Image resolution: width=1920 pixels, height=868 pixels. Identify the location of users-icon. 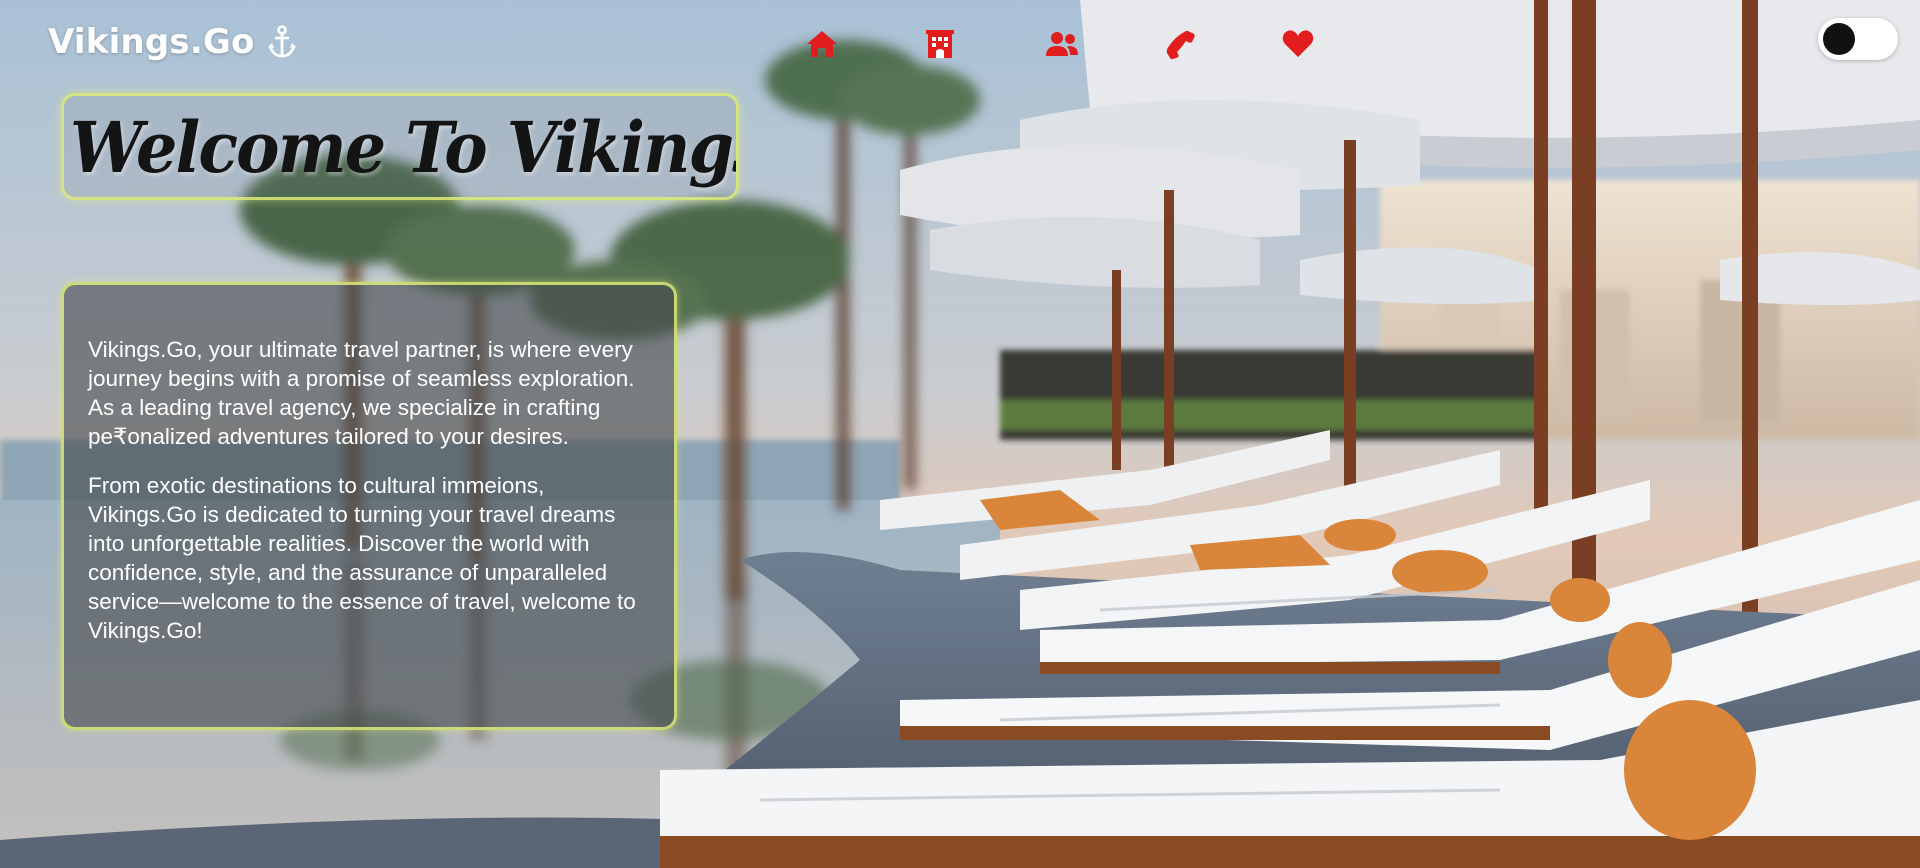
(1062, 44).